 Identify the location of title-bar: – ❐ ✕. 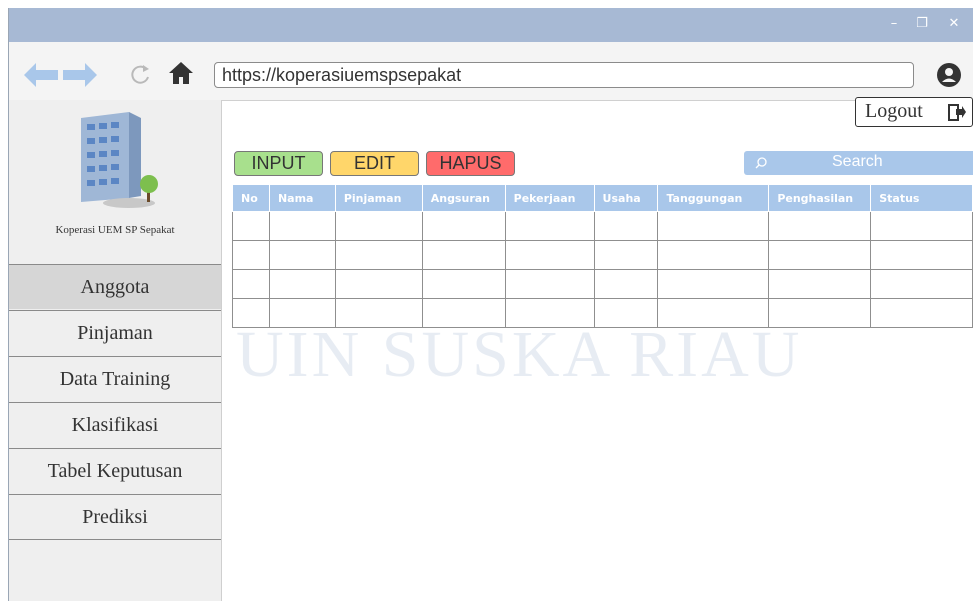
(491, 25).